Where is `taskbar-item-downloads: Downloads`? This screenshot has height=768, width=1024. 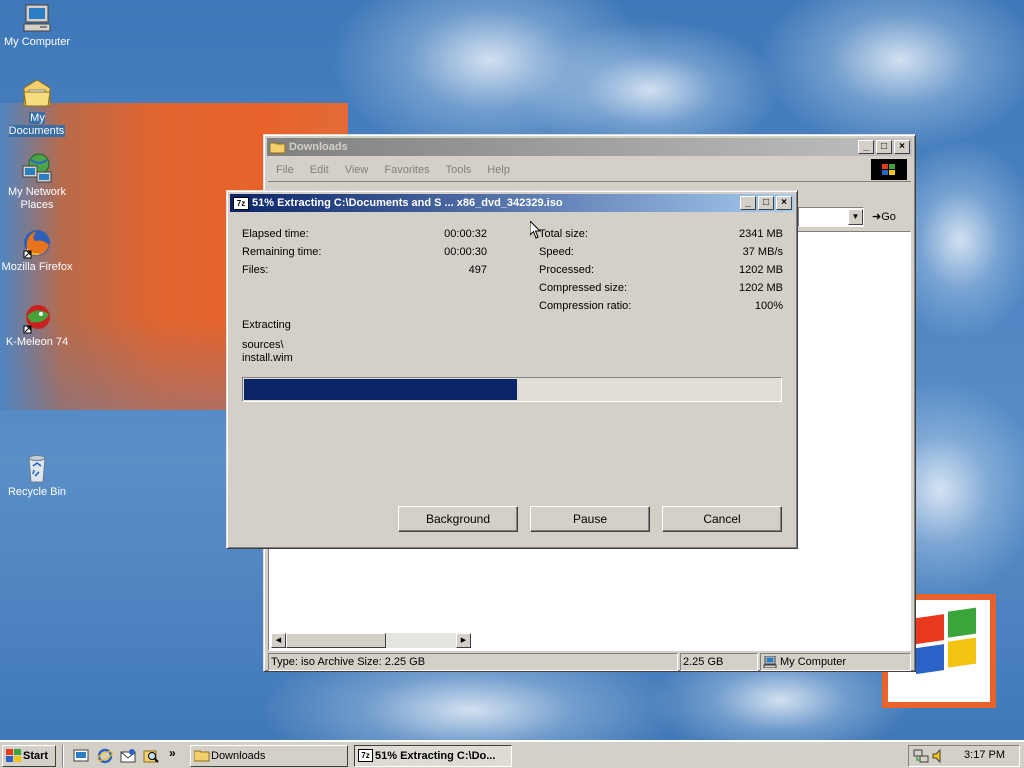 taskbar-item-downloads: Downloads is located at coordinates (269, 756).